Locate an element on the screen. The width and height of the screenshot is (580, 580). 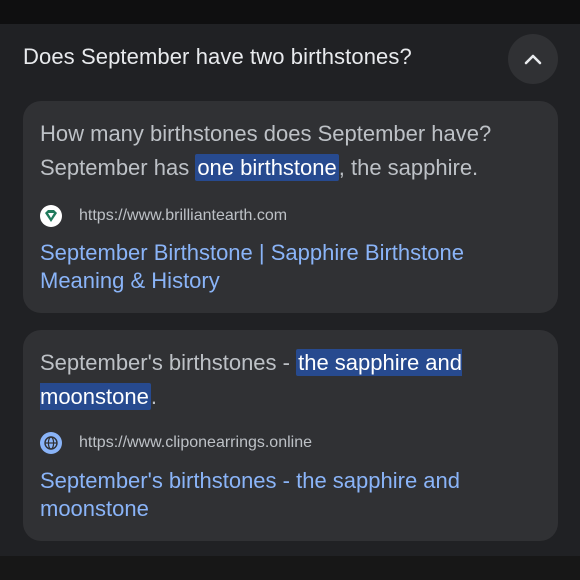
snippet-highlight: one birthstone is located at coordinates (267, 167).